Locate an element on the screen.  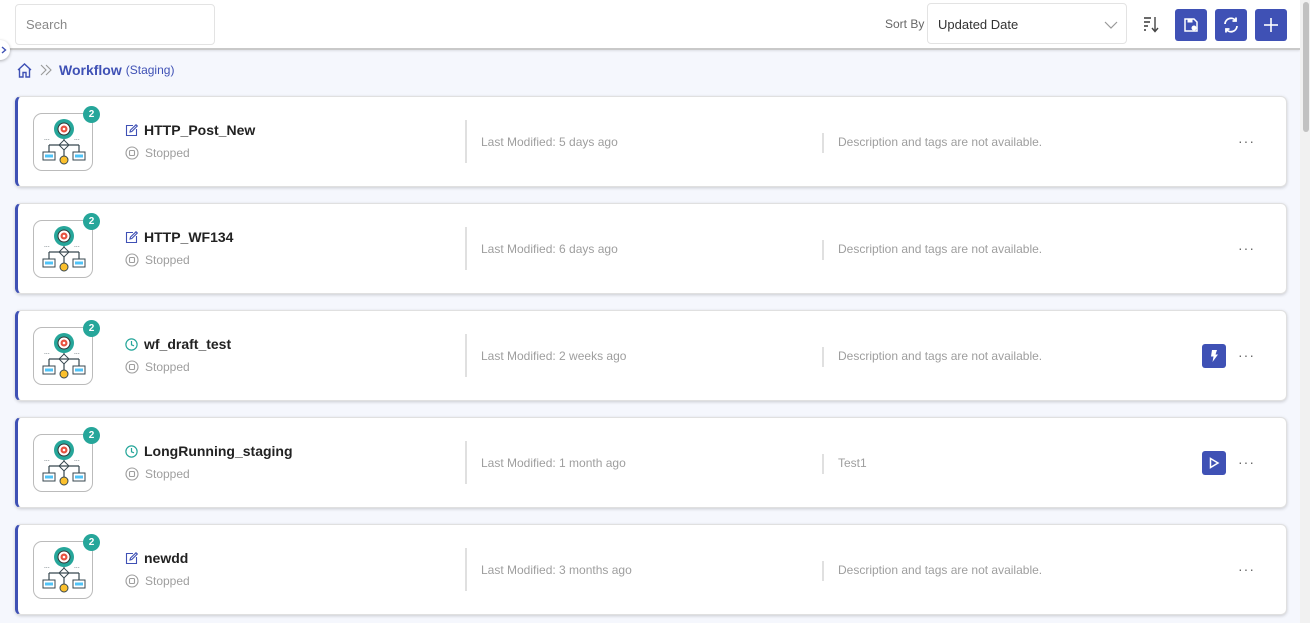
workflow-name-row: HTTP_WF134 is located at coordinates (179, 237).